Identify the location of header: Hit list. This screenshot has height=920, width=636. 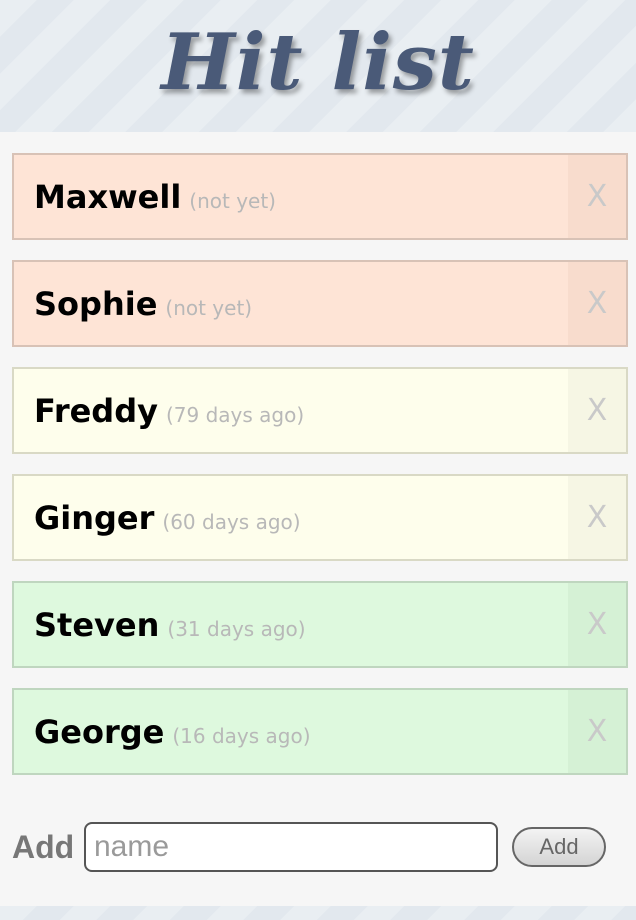
(318, 66).